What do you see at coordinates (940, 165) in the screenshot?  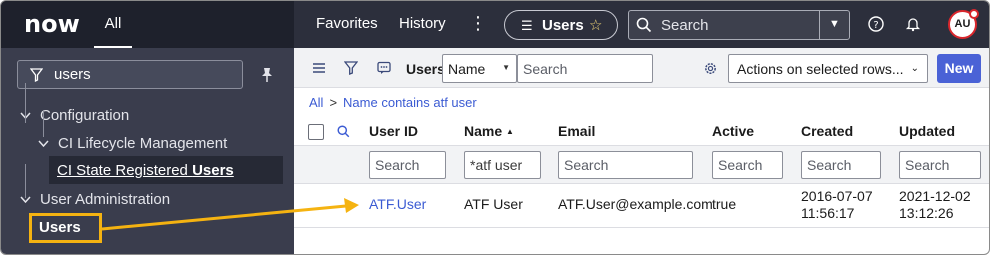 I see `column-search-updated: Search` at bounding box center [940, 165].